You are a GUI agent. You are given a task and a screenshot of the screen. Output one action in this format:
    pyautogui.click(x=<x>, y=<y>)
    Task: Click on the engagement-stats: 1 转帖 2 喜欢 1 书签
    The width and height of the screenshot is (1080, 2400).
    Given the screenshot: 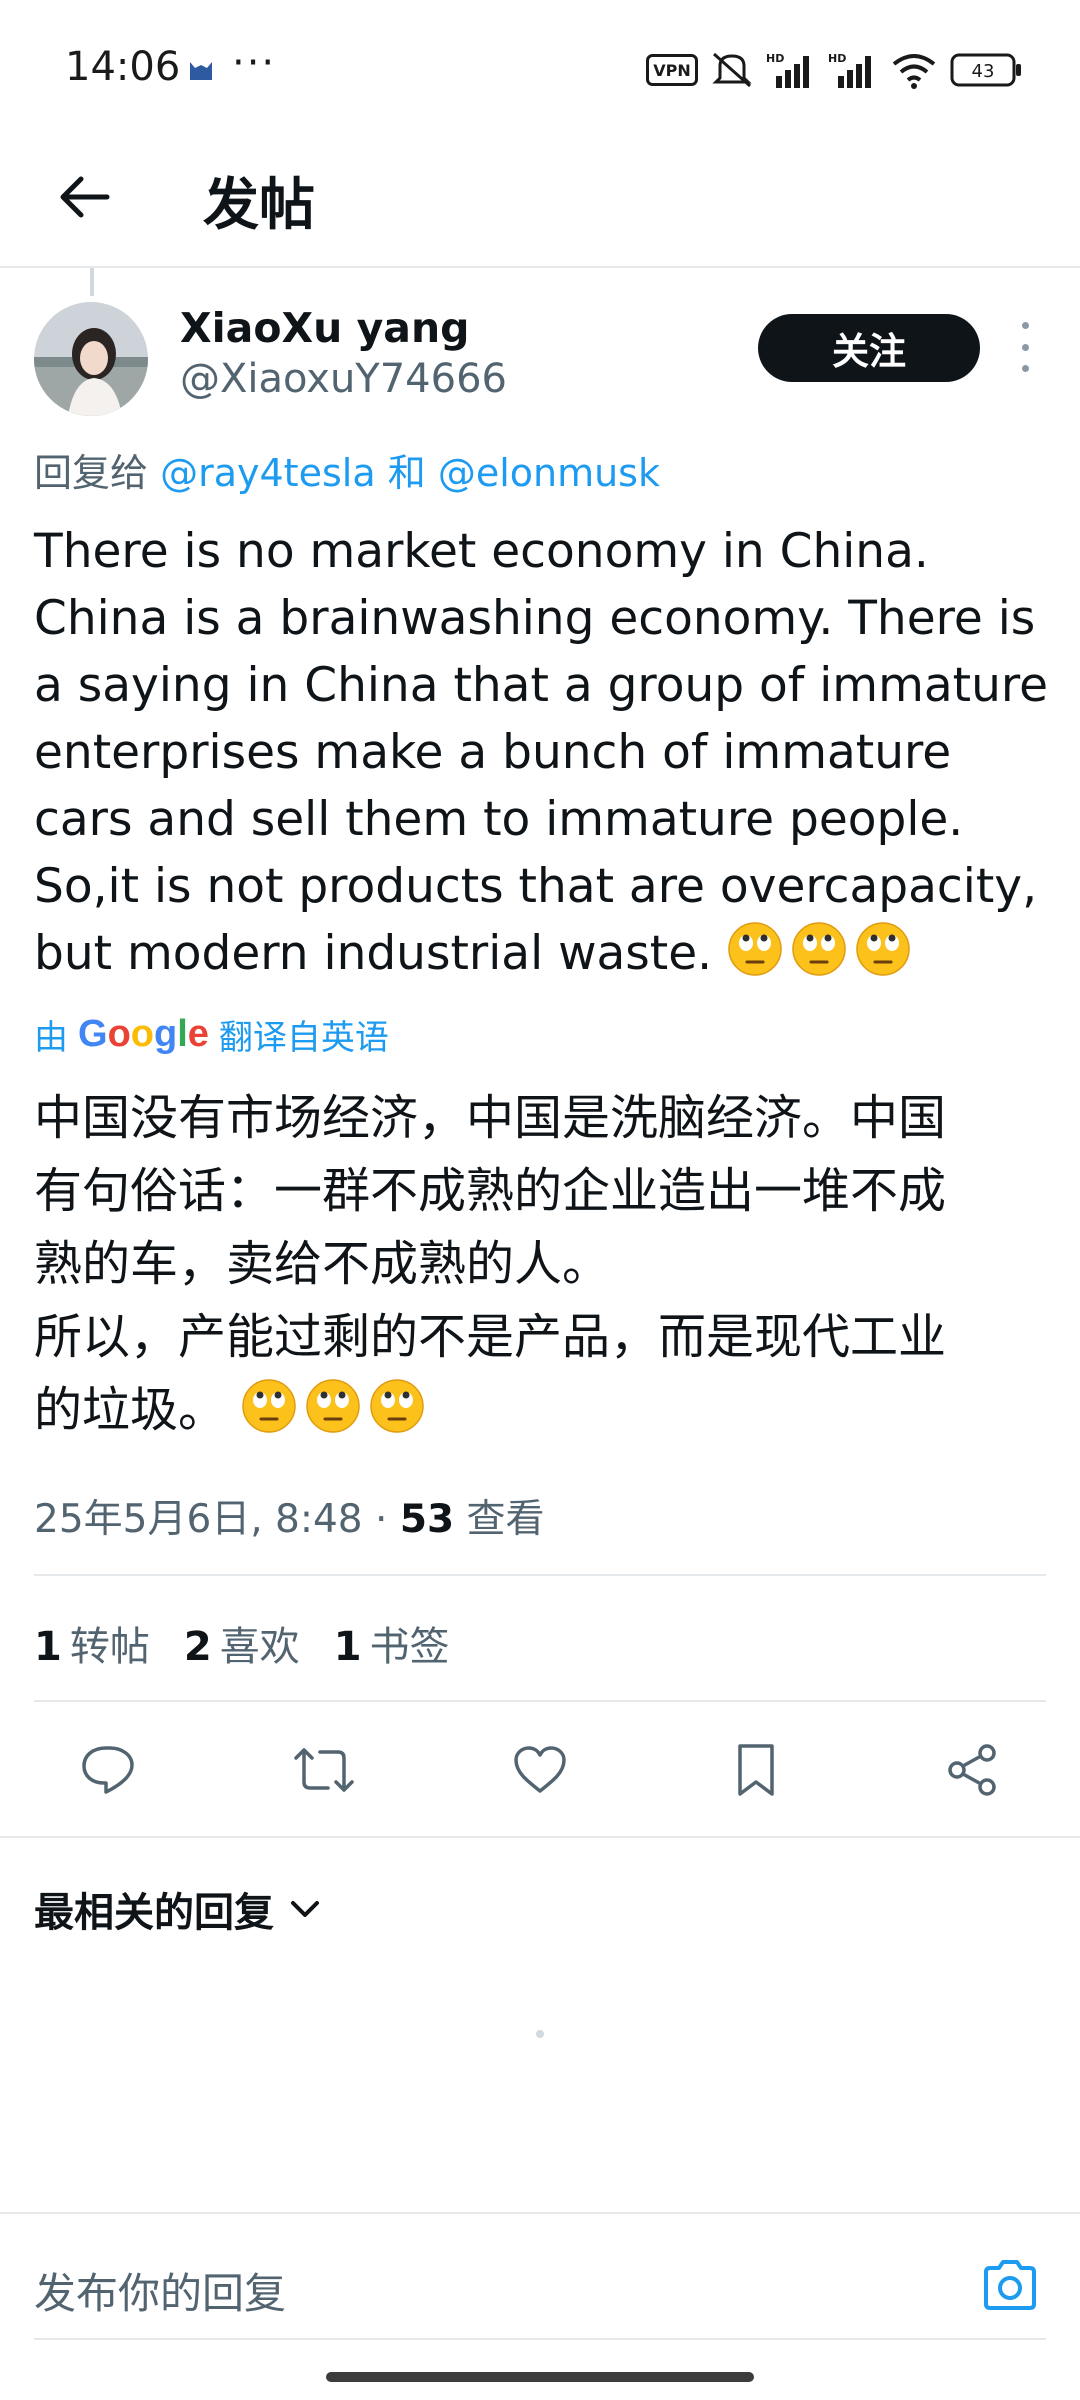 What is the action you would take?
    pyautogui.click(x=242, y=1643)
    